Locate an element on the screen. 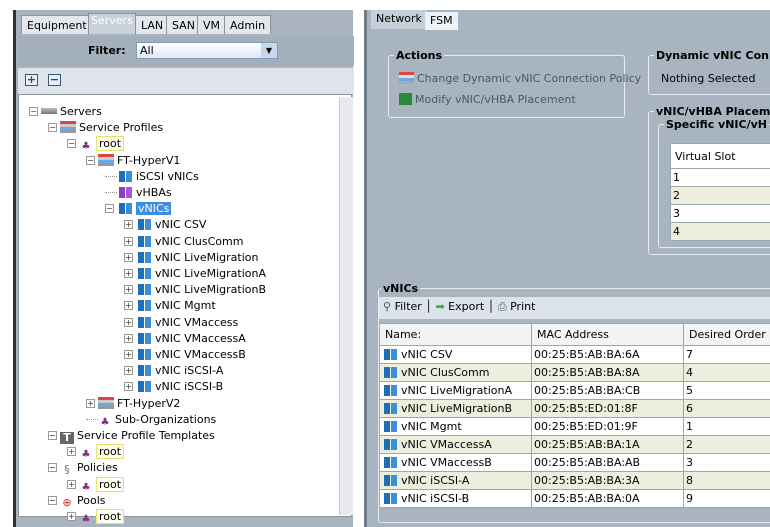 The image size is (770, 527). table-row: vNIC Mgmt 00:25:B5:ED:01:9F 1 is located at coordinates (574, 426).